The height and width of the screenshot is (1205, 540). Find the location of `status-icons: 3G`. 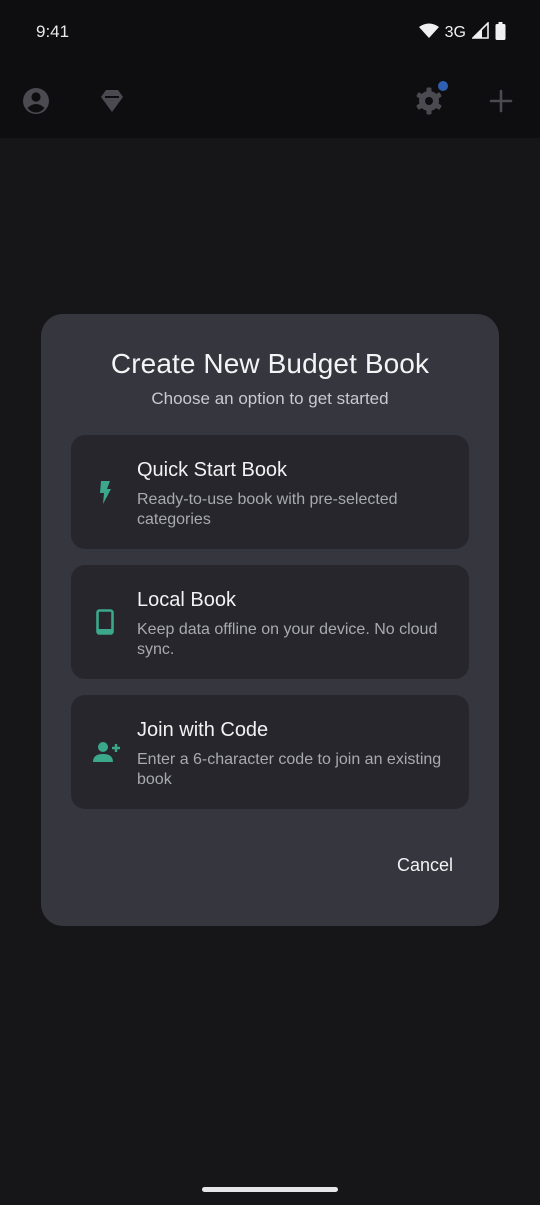

status-icons: 3G is located at coordinates (462, 33).